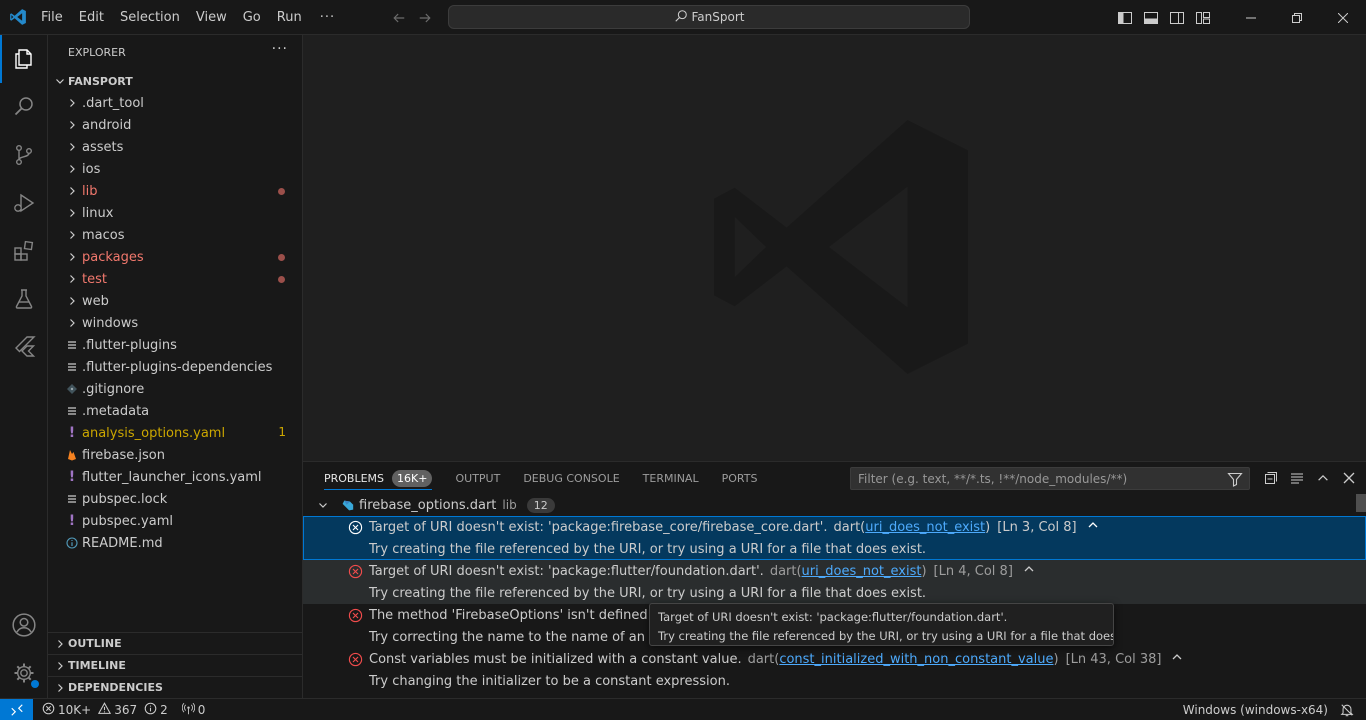  Describe the element at coordinates (16, 709) in the screenshot. I see `remote-indicator-icon` at that location.